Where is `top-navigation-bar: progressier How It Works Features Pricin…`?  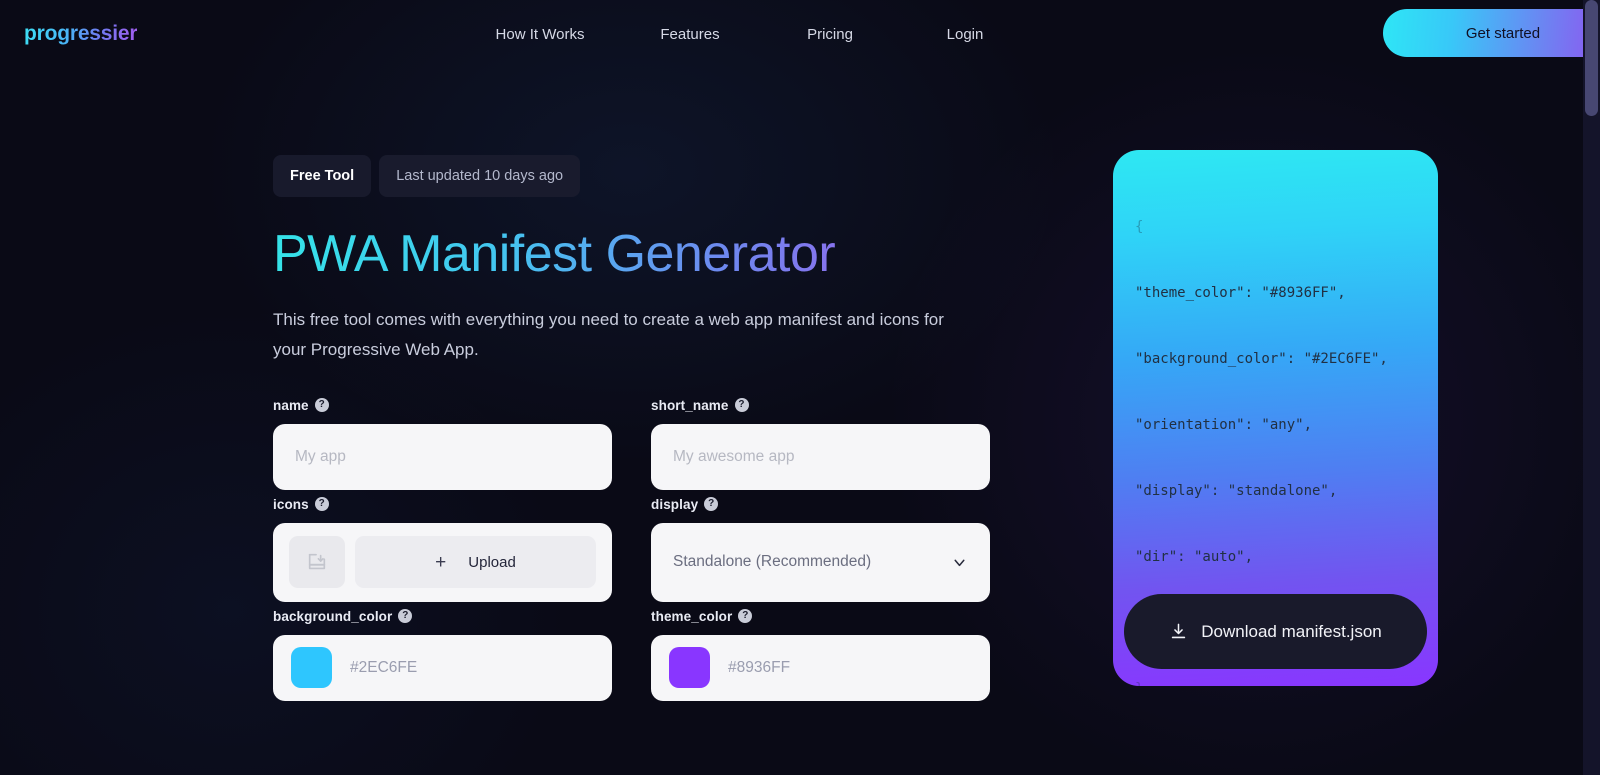 top-navigation-bar: progressier How It Works Features Pricin… is located at coordinates (800, 34).